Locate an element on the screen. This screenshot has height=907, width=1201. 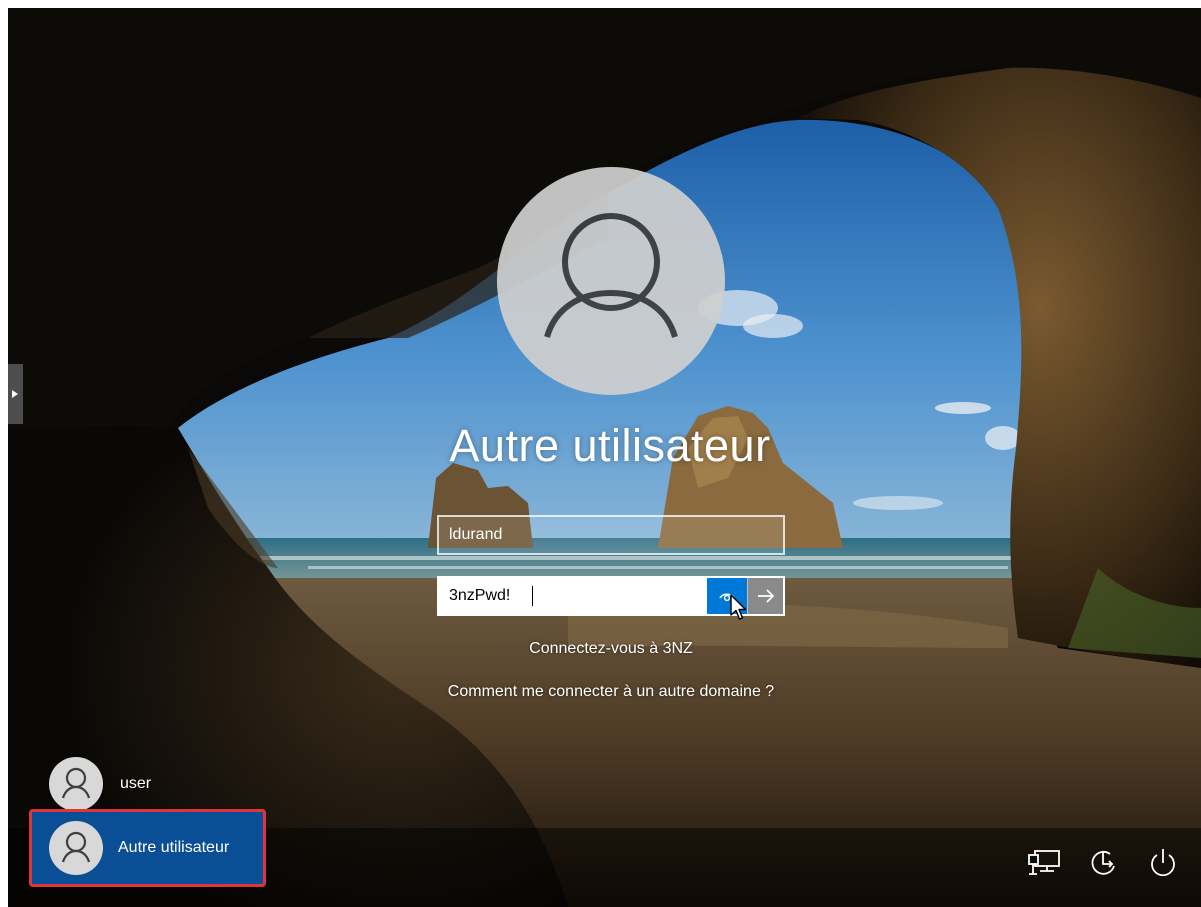
power-icon is located at coordinates (1163, 863).